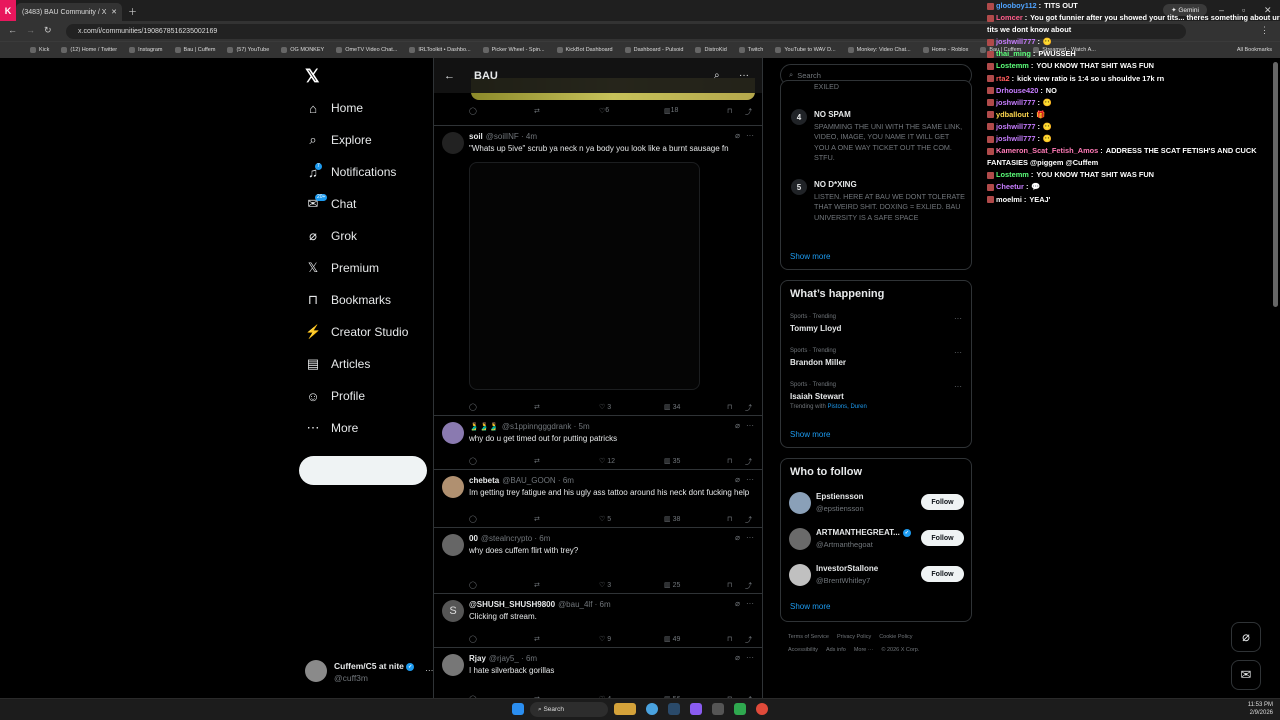 The width and height of the screenshot is (1280, 720). What do you see at coordinates (39, 50) in the screenshot?
I see `bookmark-item: Kick` at bounding box center [39, 50].